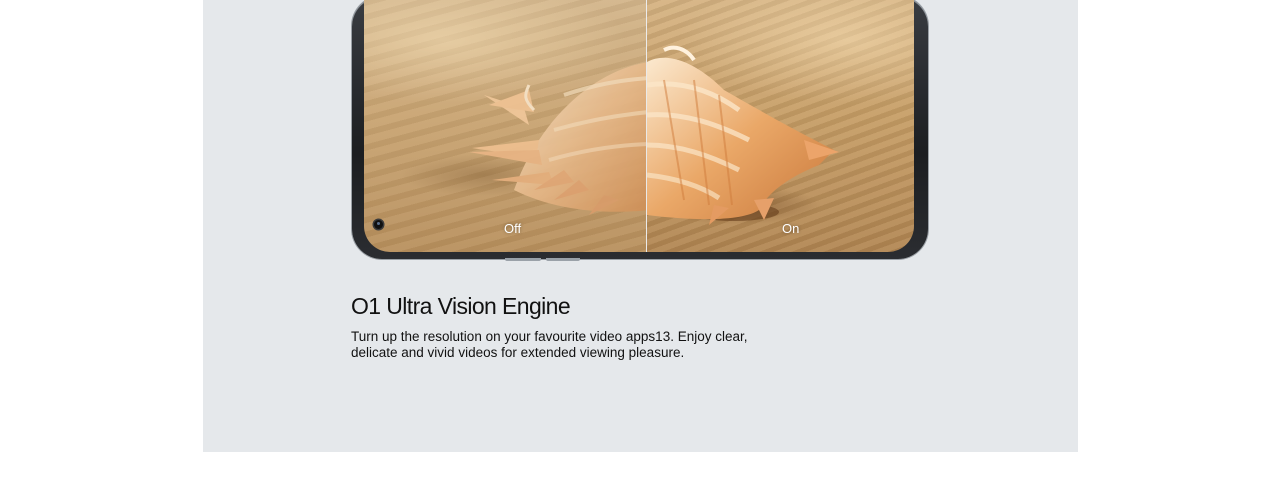  Describe the element at coordinates (791, 228) in the screenshot. I see `label-on: On` at that location.